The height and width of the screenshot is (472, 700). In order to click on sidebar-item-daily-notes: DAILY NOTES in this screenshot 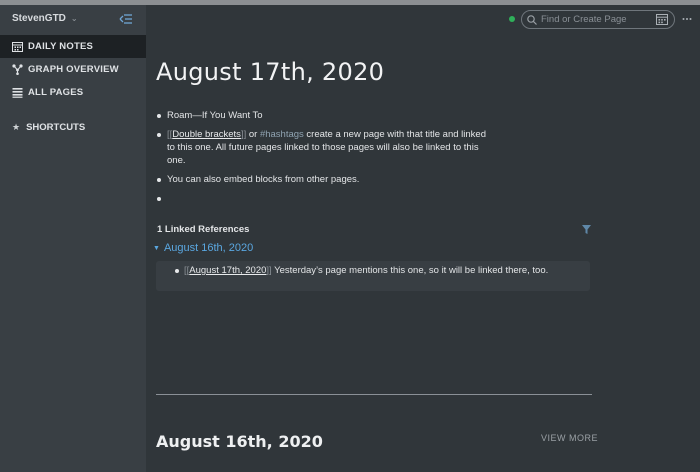, I will do `click(73, 46)`.